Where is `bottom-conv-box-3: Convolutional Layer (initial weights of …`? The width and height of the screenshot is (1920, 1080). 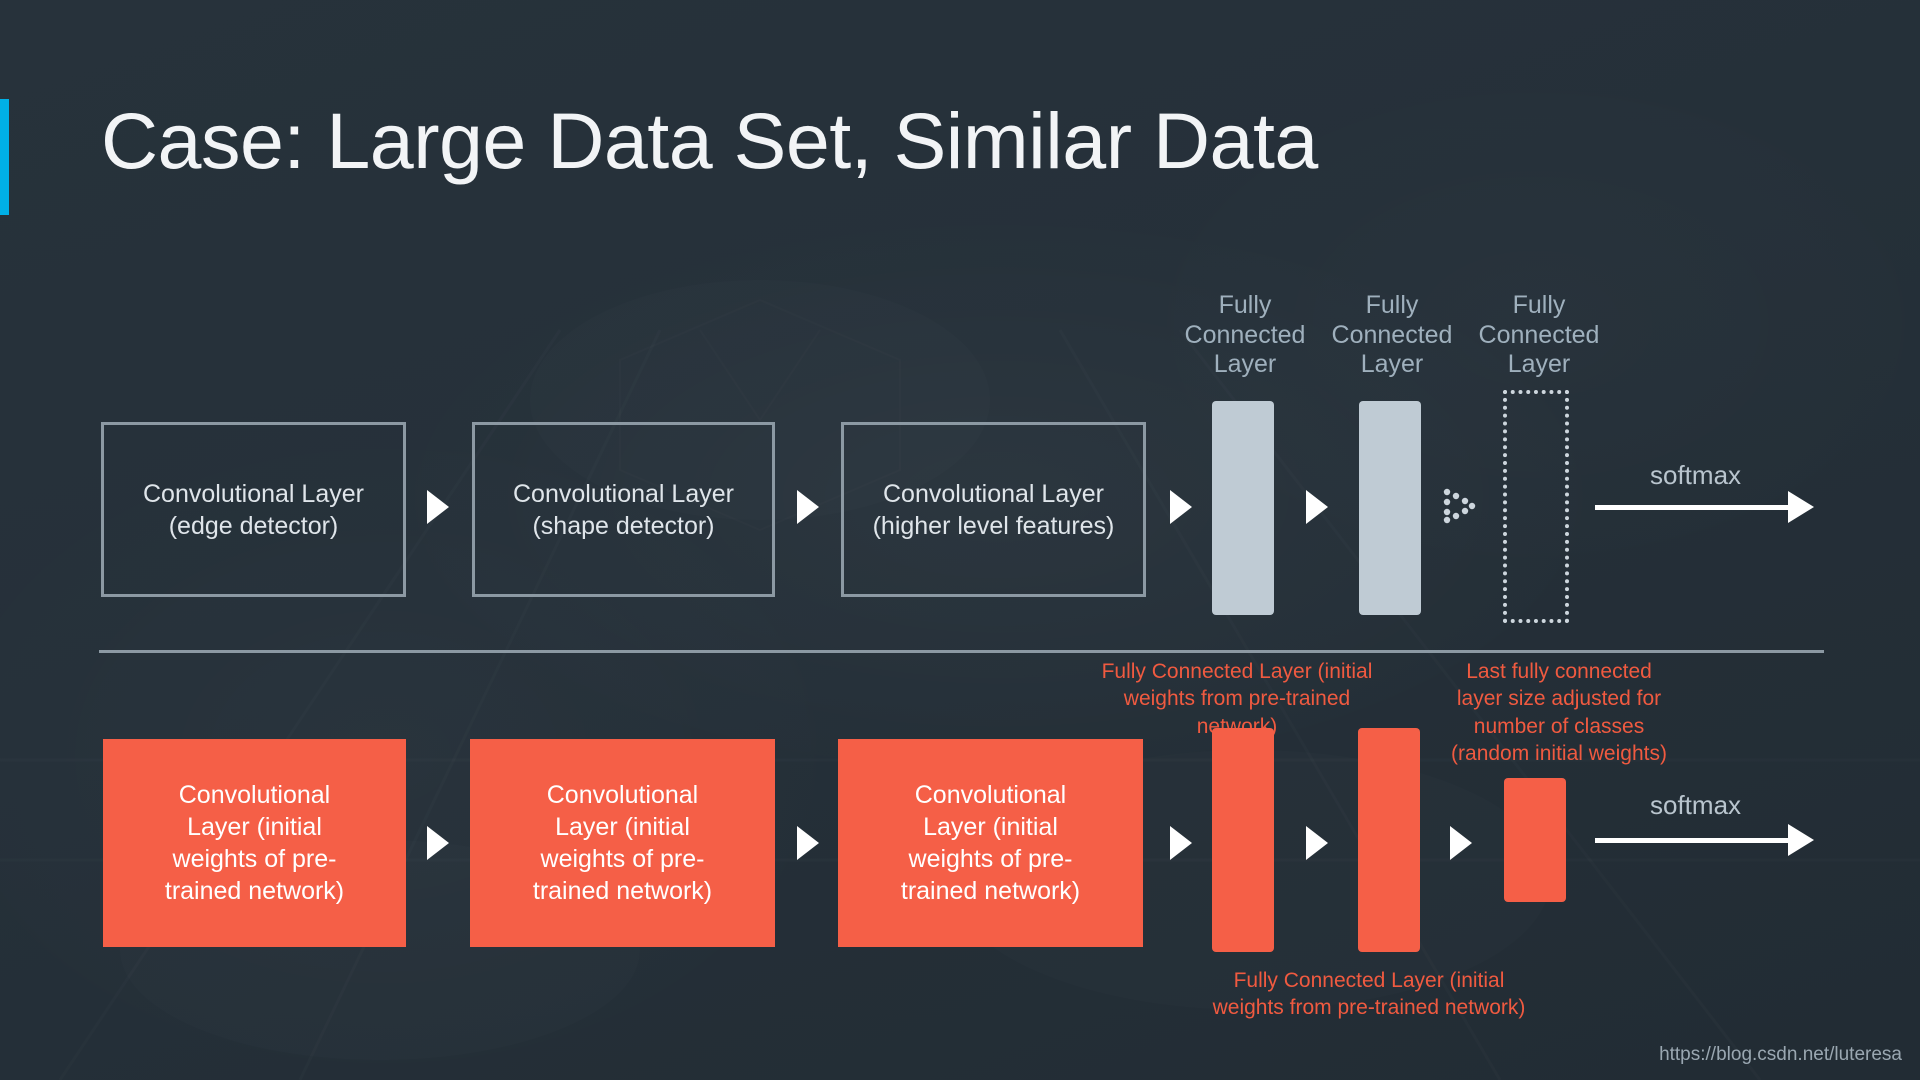
bottom-conv-box-3: Convolutional Layer (initial weights of … is located at coordinates (990, 843).